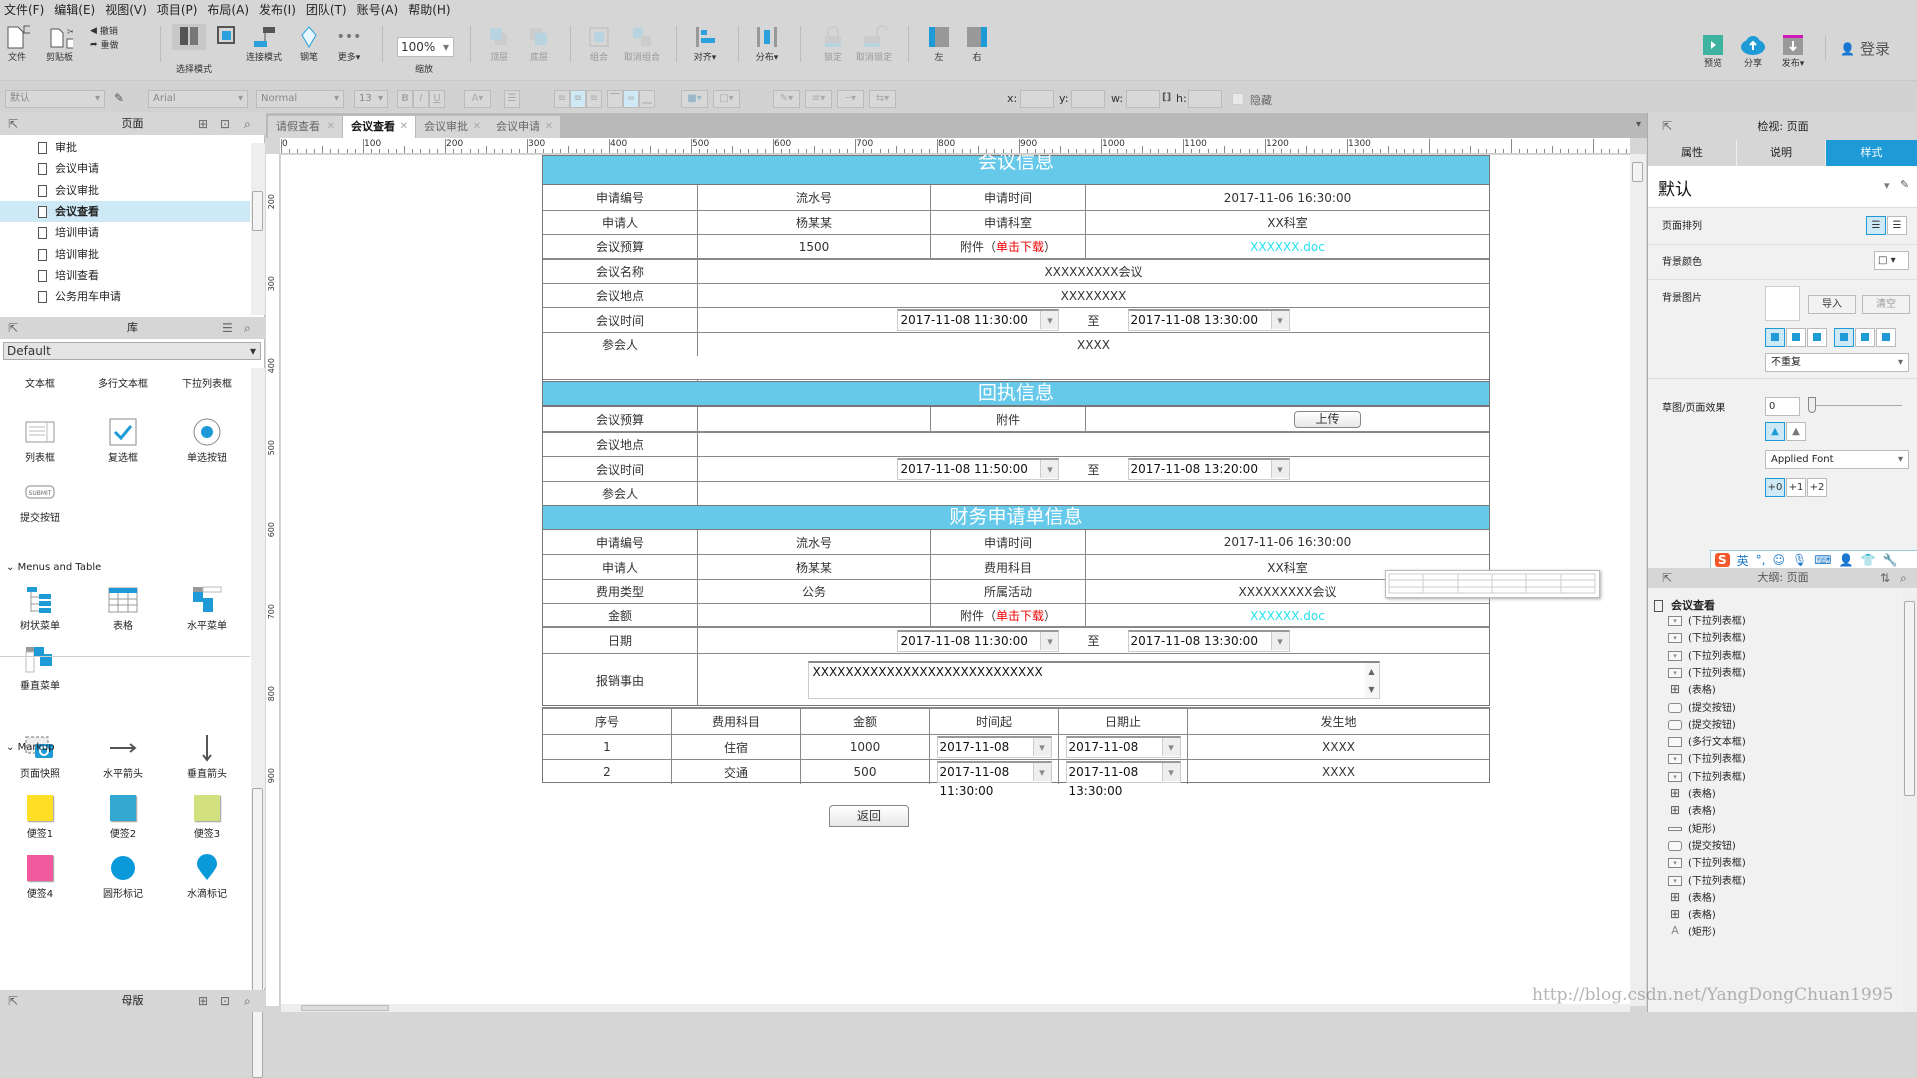 The height and width of the screenshot is (1078, 1917). What do you see at coordinates (258, 723) in the screenshot?
I see `library-scrollbar` at bounding box center [258, 723].